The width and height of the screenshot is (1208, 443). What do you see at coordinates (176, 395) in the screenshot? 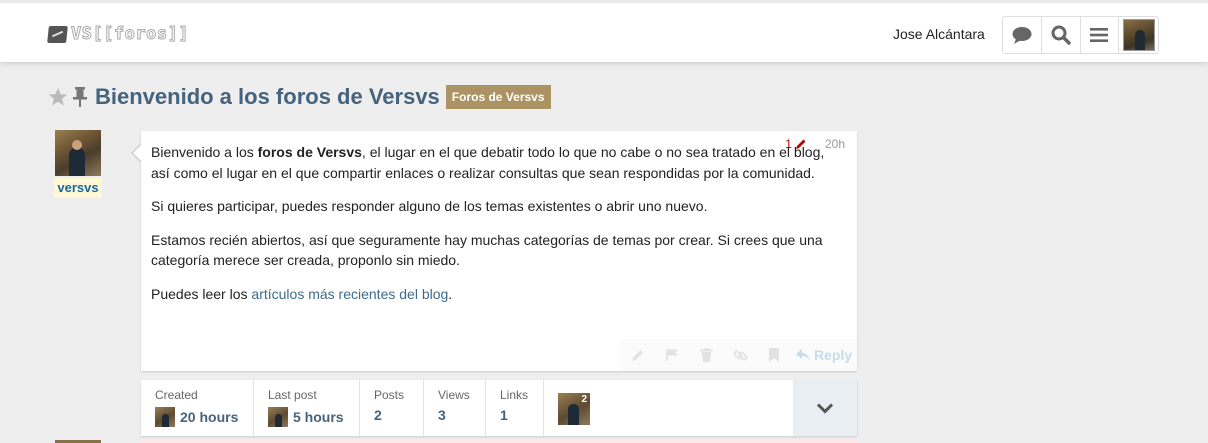
I see `created-label: Created` at bounding box center [176, 395].